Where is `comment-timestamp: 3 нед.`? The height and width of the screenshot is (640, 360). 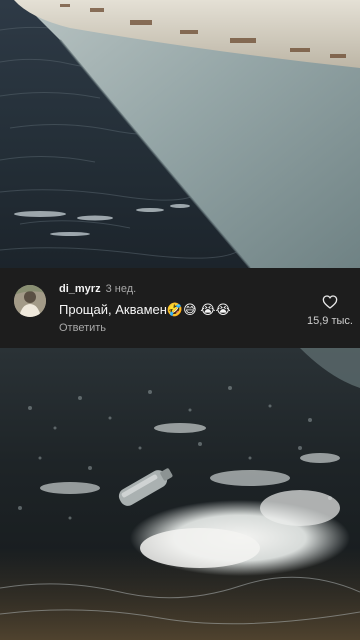
comment-timestamp: 3 нед. is located at coordinates (121, 289).